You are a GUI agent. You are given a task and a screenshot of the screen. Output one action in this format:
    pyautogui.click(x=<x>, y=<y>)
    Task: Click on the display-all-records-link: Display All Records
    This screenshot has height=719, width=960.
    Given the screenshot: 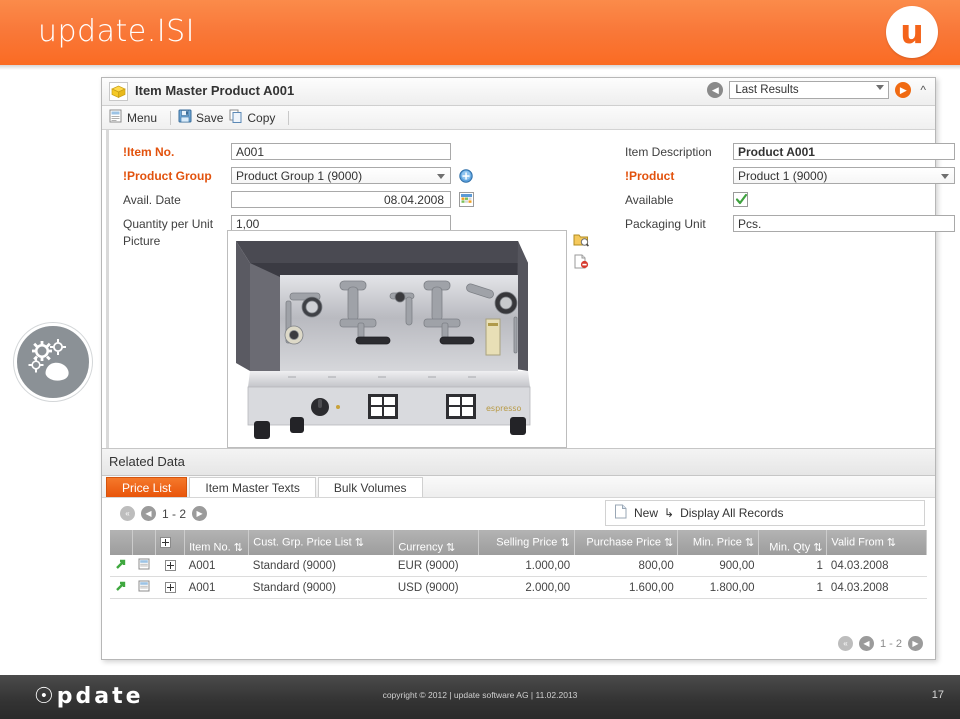 What is the action you would take?
    pyautogui.click(x=731, y=513)
    